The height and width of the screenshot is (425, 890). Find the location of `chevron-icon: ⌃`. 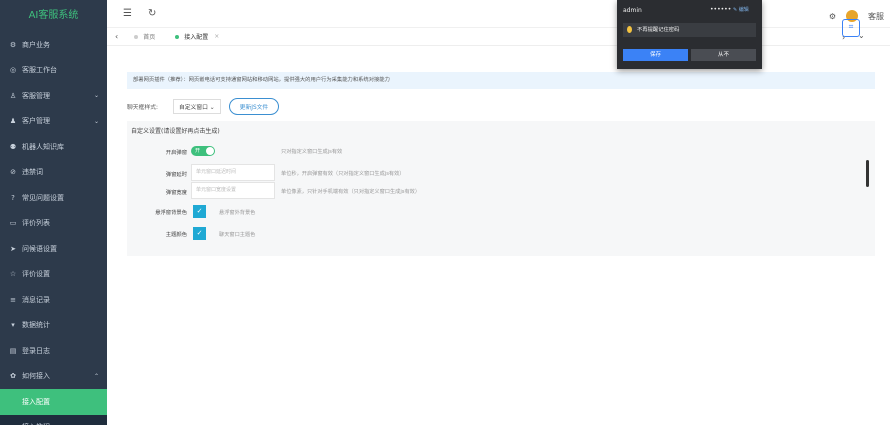

chevron-icon: ⌃ is located at coordinates (96, 376).